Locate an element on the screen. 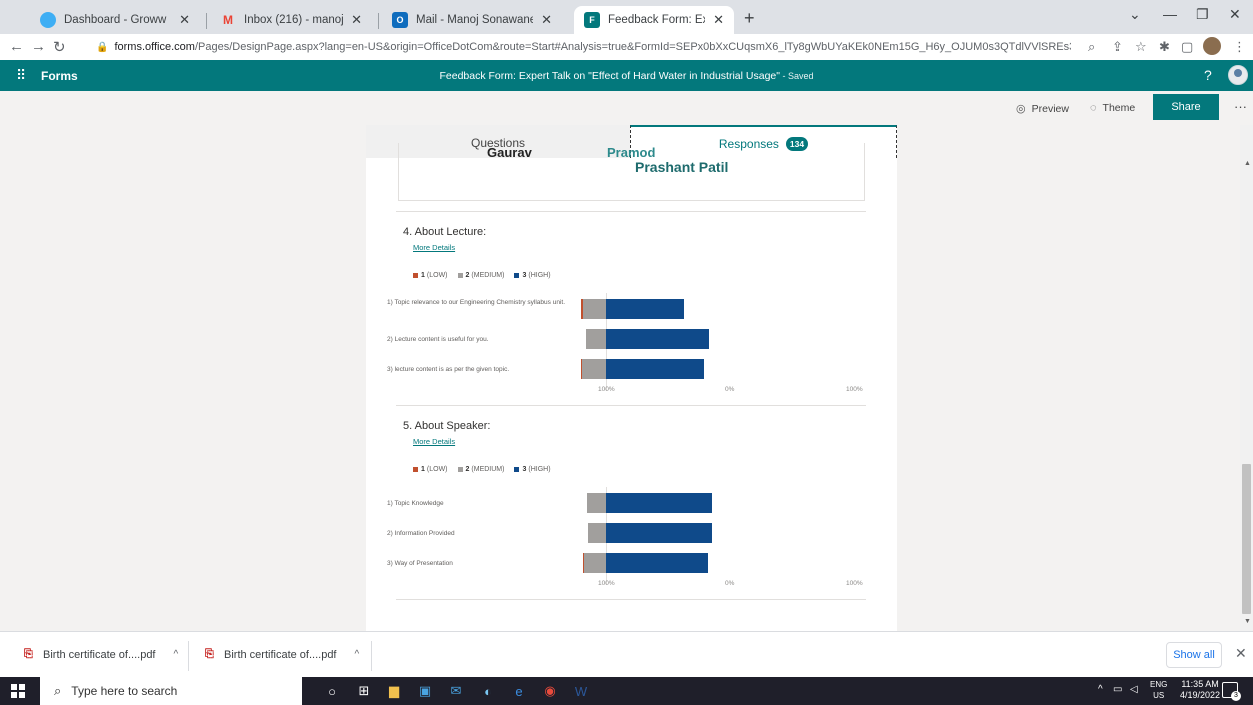 Image resolution: width=1253 pixels, height=705 pixels. scroll-up-icon: ▲ is located at coordinates (1247, 163).